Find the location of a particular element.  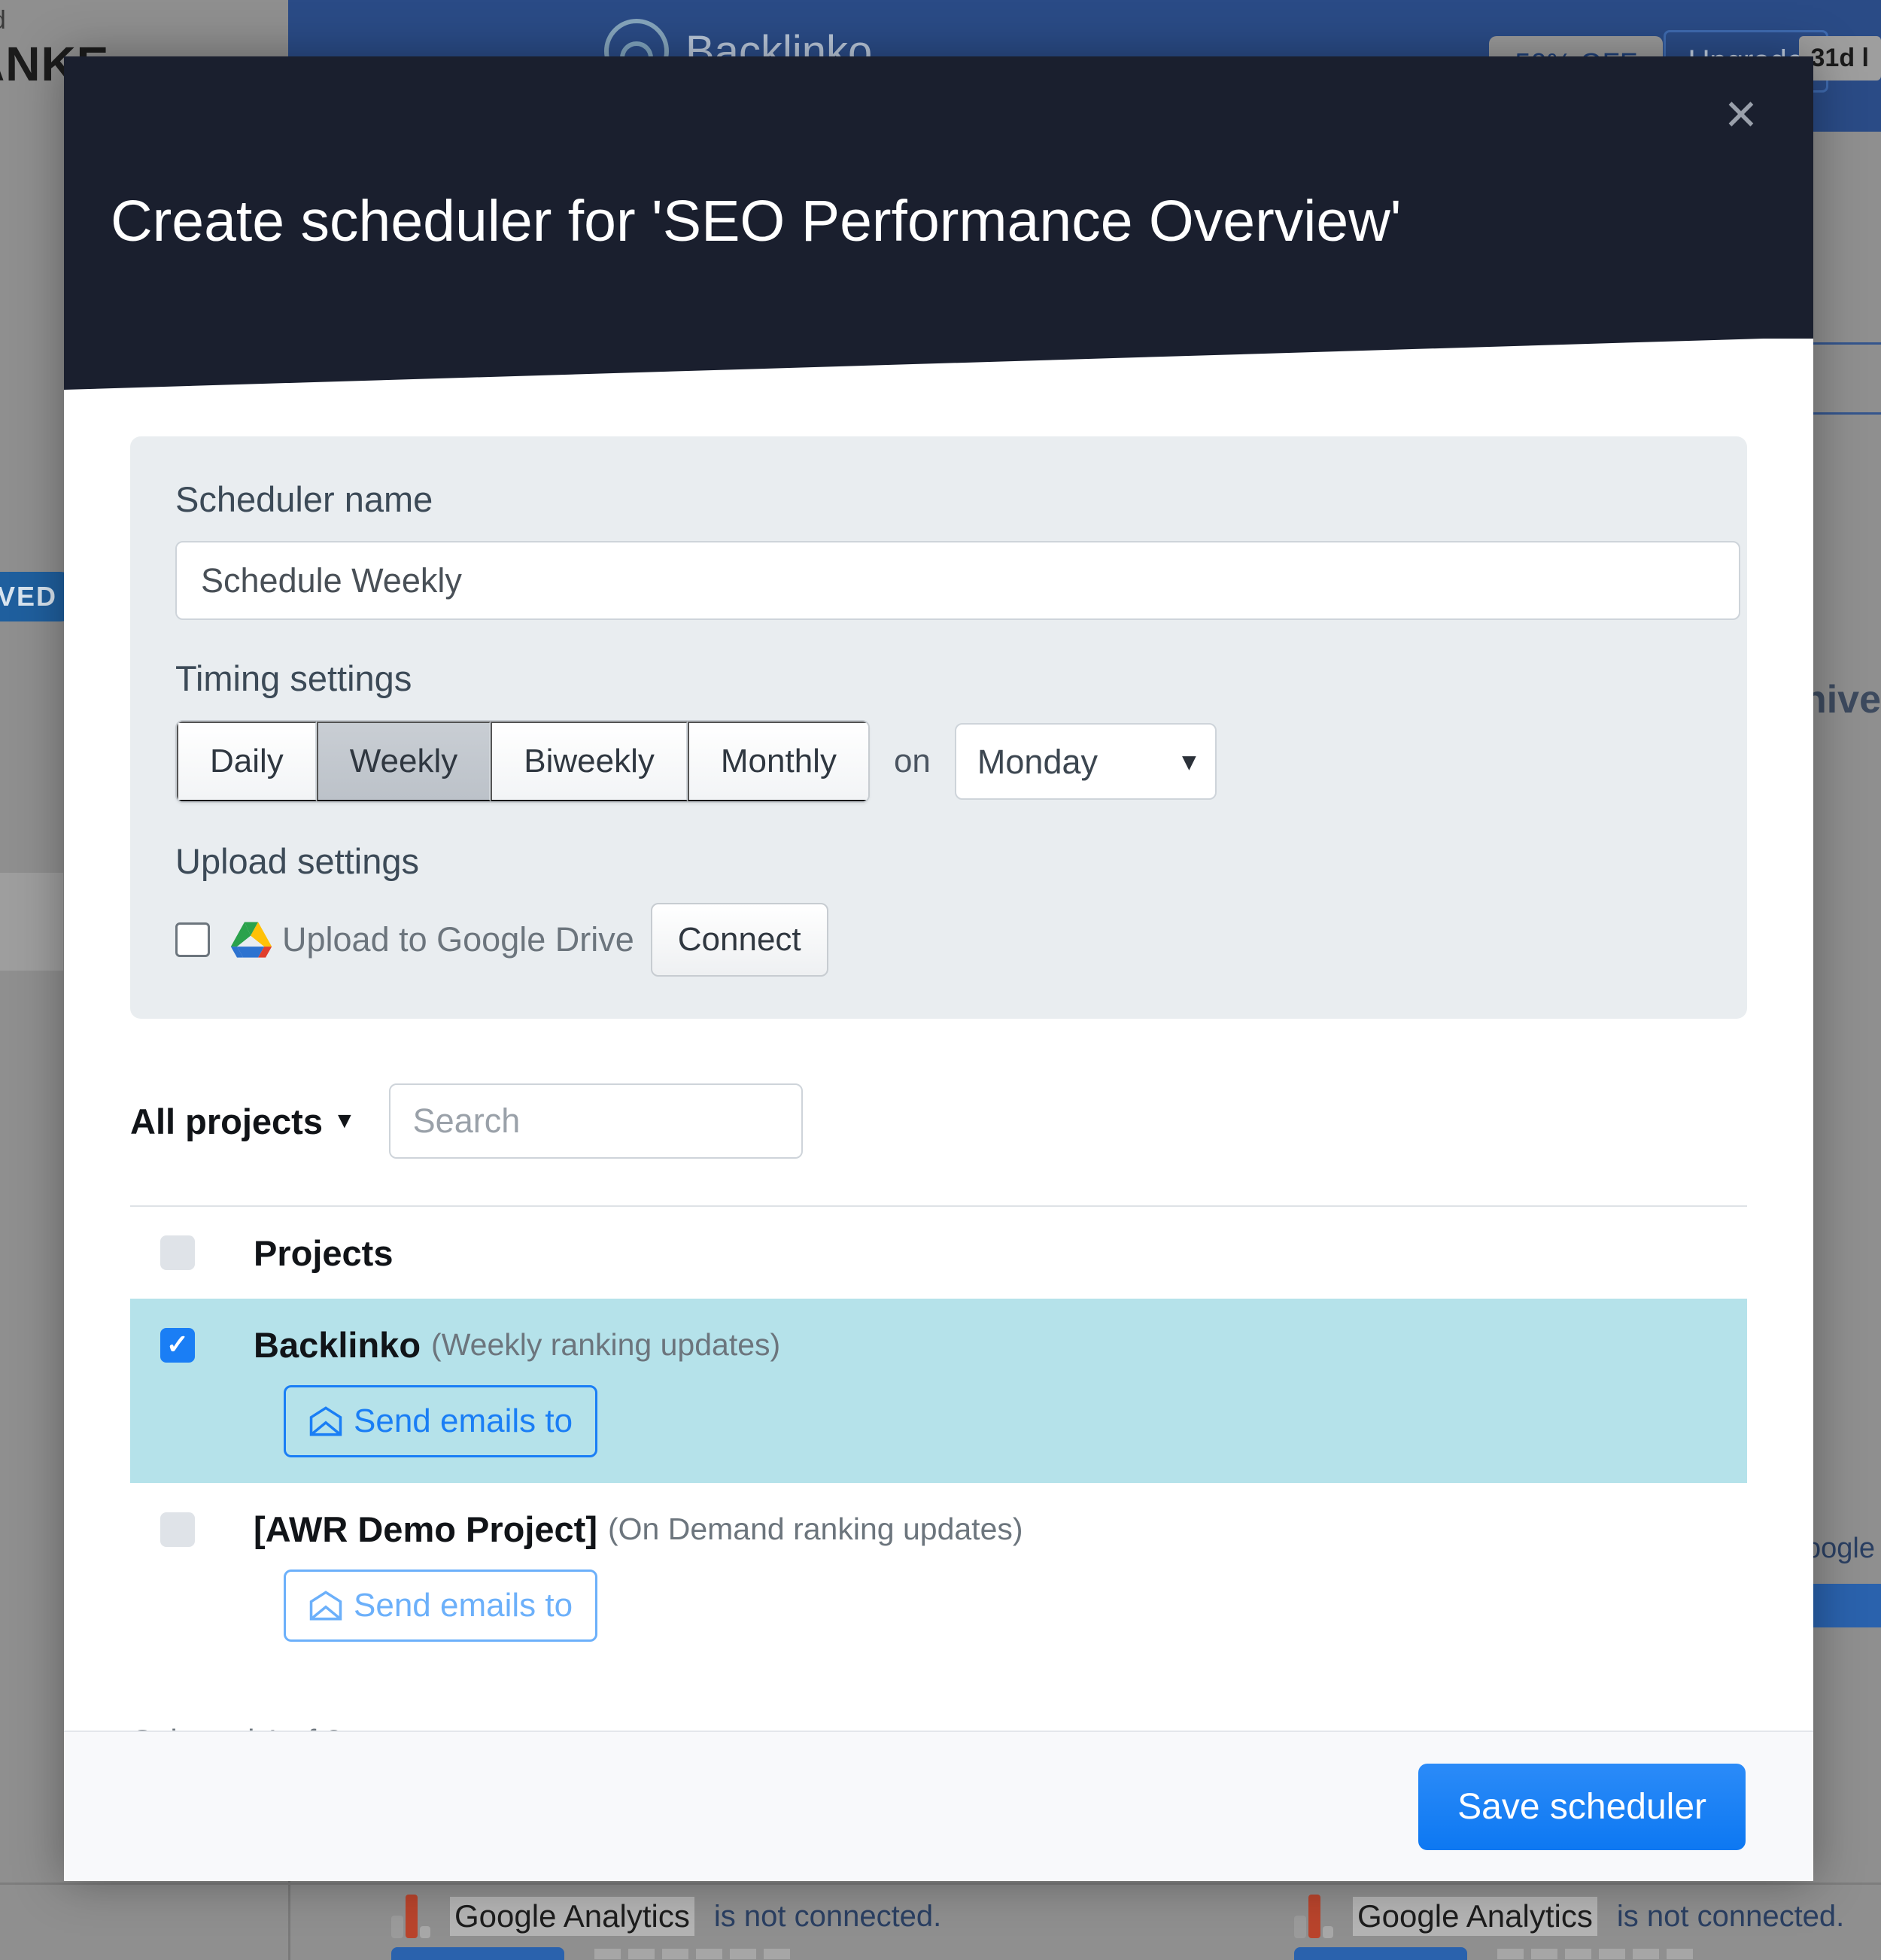

google-analytics-label: Google Analytics is located at coordinates (572, 1916).